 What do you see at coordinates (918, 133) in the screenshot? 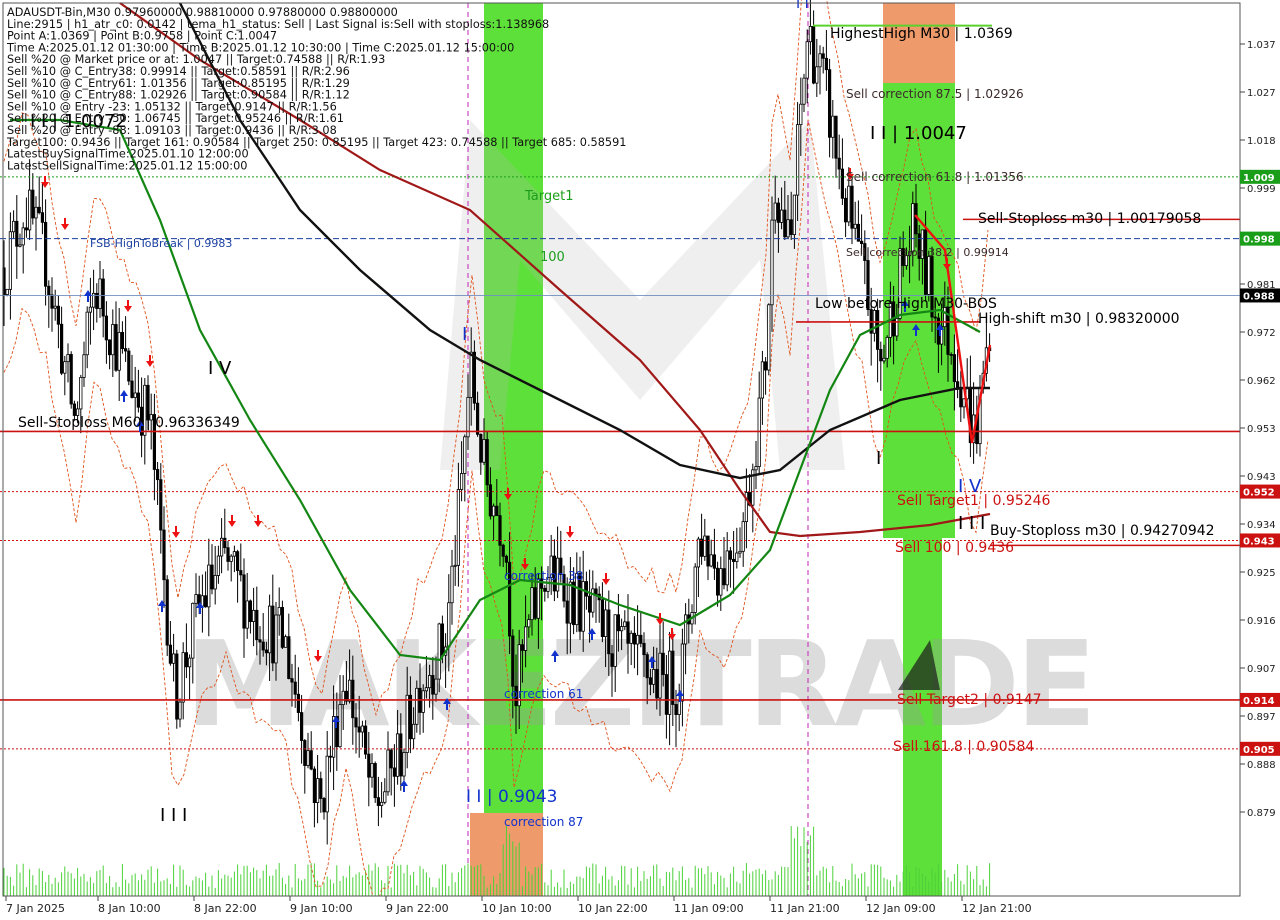
I see `point-c-label: I I | 1.0047` at bounding box center [918, 133].